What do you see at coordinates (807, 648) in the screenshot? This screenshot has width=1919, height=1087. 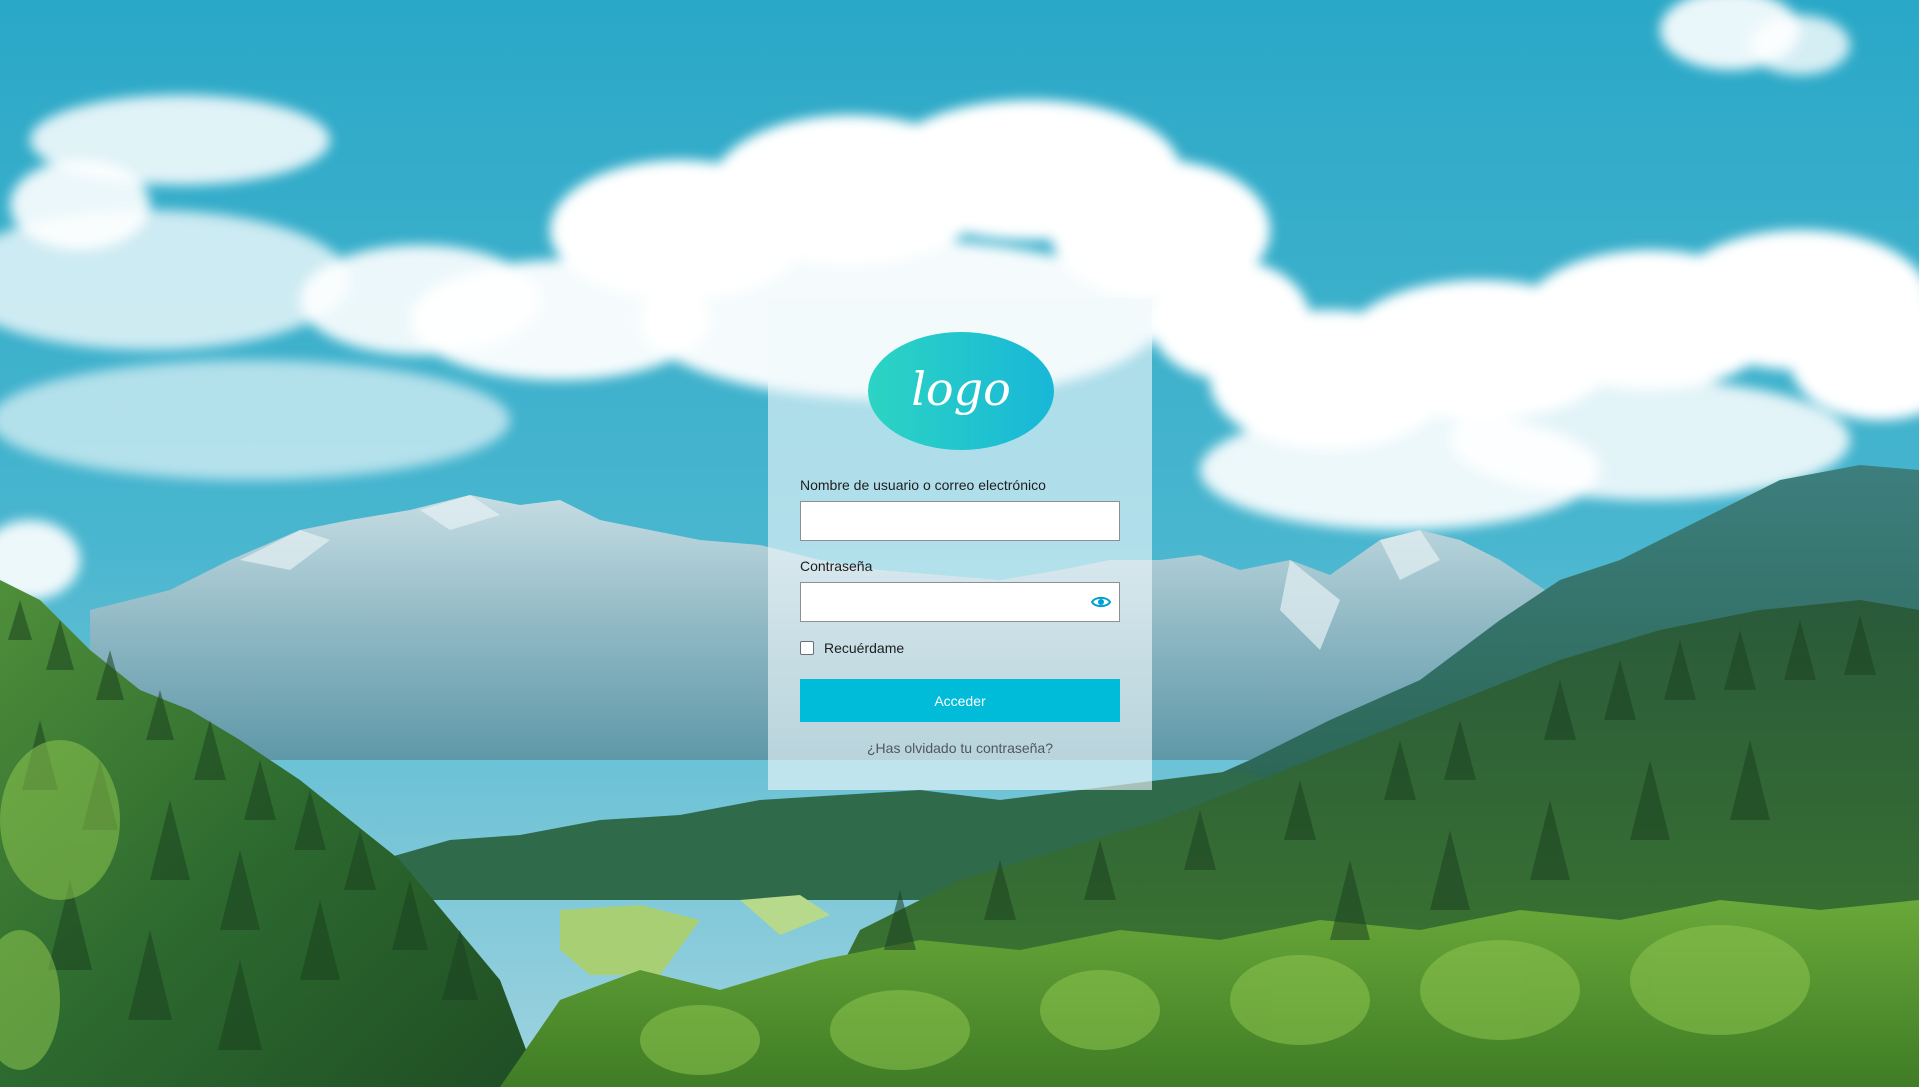 I see `remember-checkbox` at bounding box center [807, 648].